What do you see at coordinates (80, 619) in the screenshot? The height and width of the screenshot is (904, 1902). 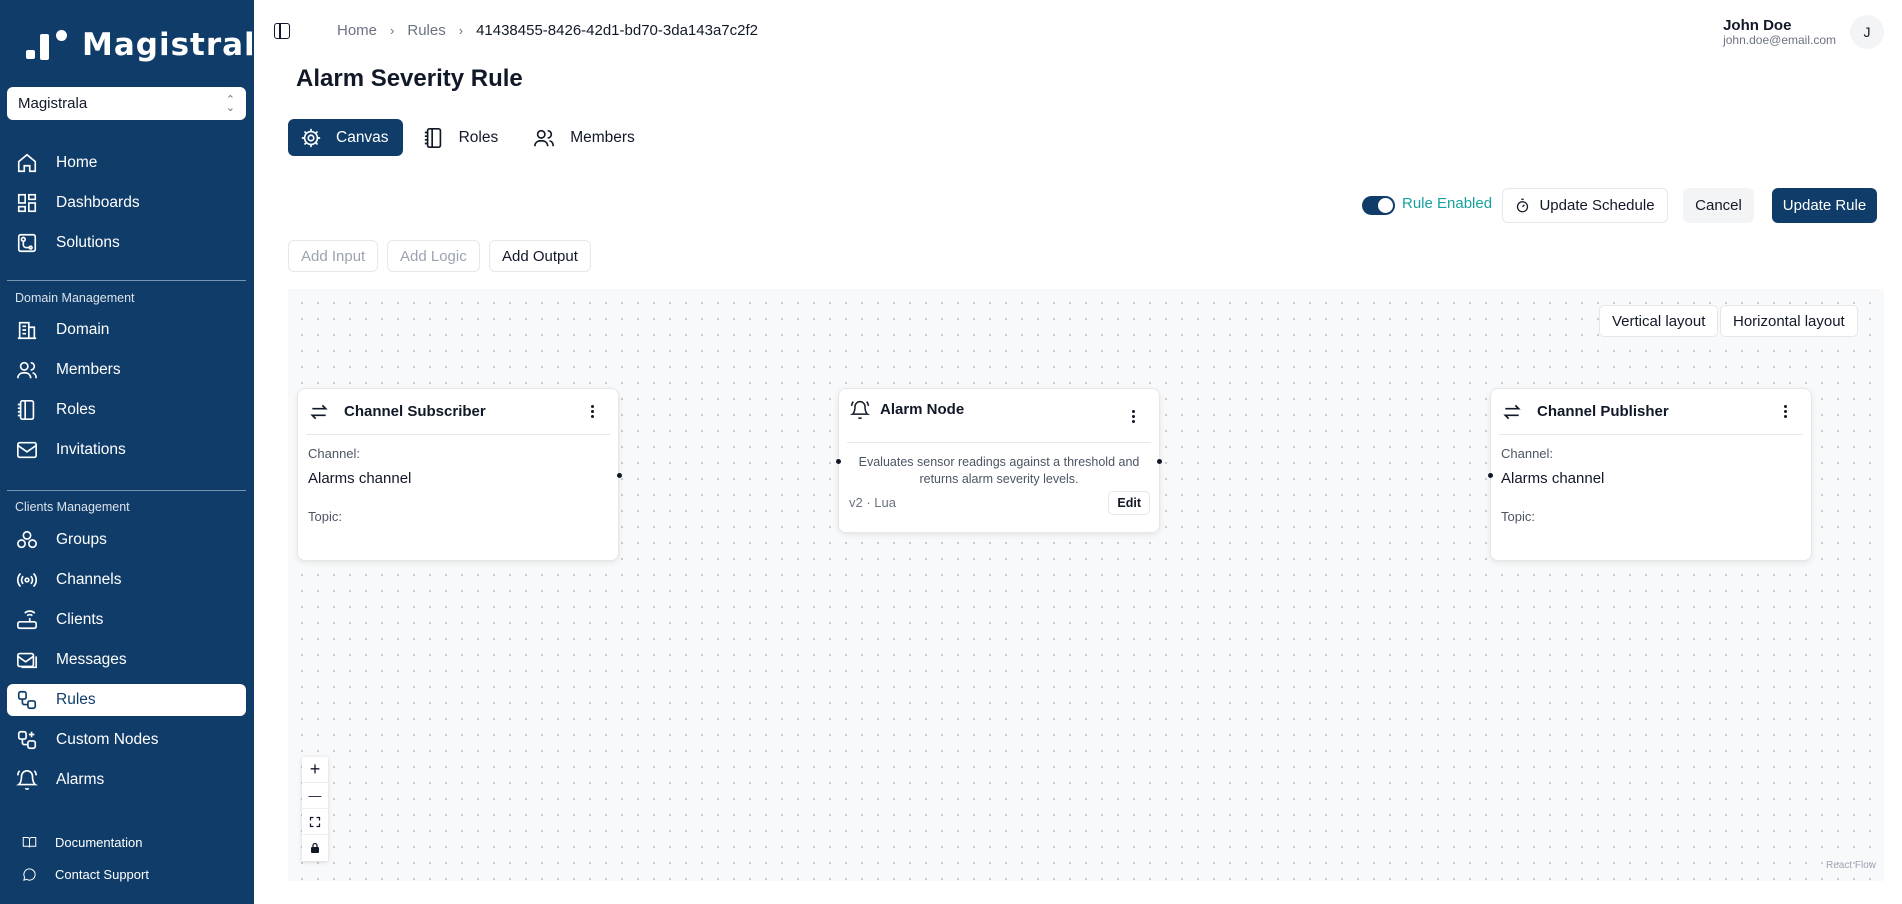 I see `sidebar-item-label: Clients` at bounding box center [80, 619].